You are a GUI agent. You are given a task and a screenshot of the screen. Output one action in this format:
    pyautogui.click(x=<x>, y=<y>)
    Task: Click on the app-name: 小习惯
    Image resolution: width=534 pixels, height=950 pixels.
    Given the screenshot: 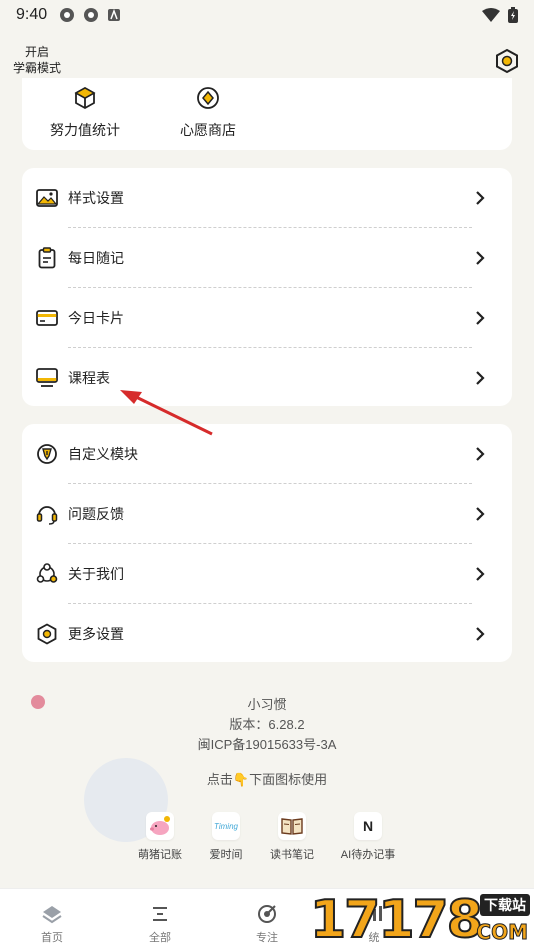 What is the action you would take?
    pyautogui.click(x=267, y=704)
    